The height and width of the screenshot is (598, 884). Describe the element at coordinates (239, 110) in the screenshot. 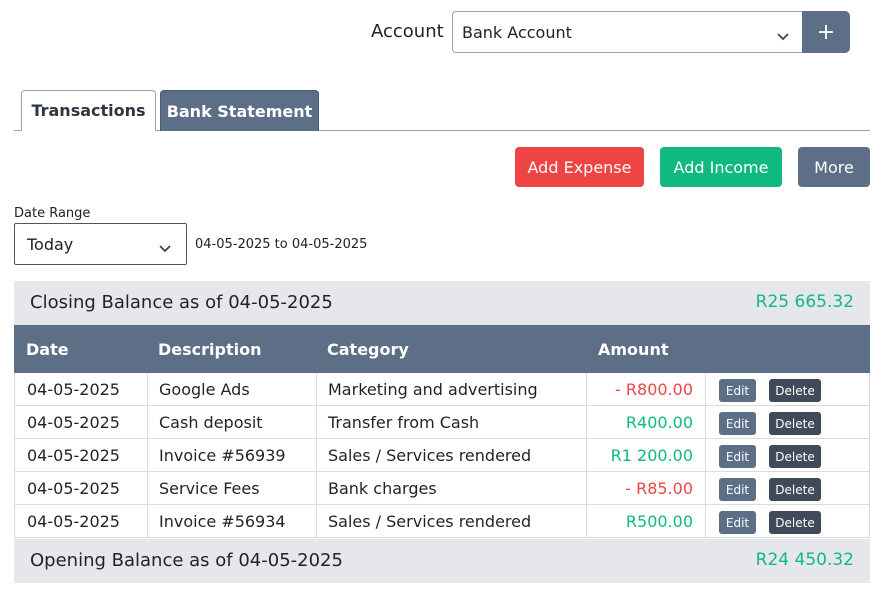

I see `tab-bank-statement: Bank Statement` at that location.